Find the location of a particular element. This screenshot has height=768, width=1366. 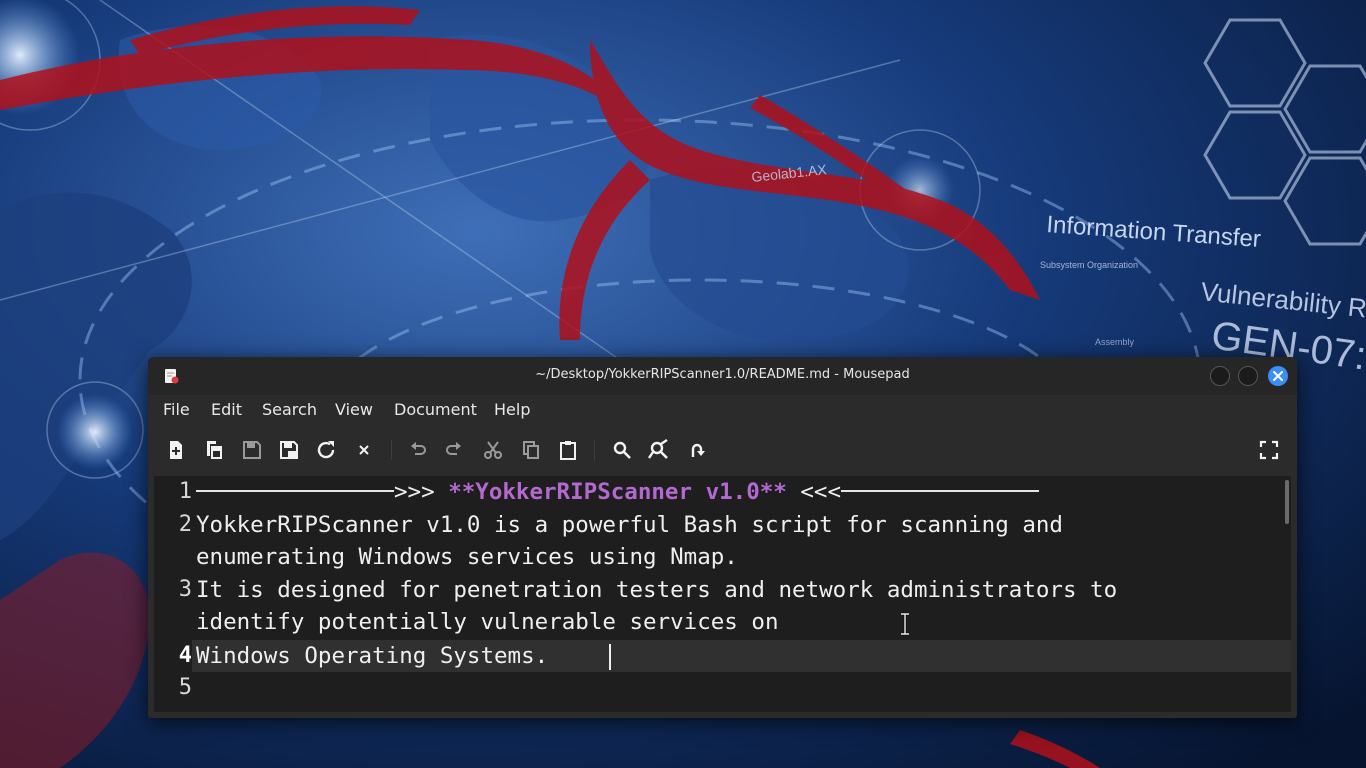

line-number-current: 4 is located at coordinates (185, 655).